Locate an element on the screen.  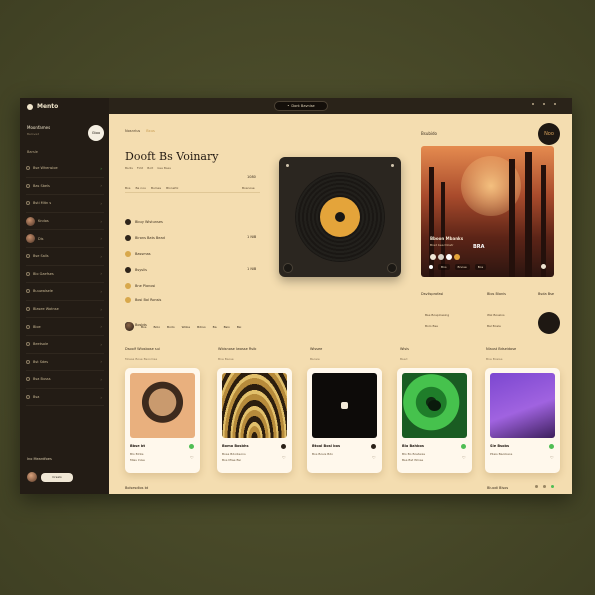
stats-button is located at coordinates (549, 323).